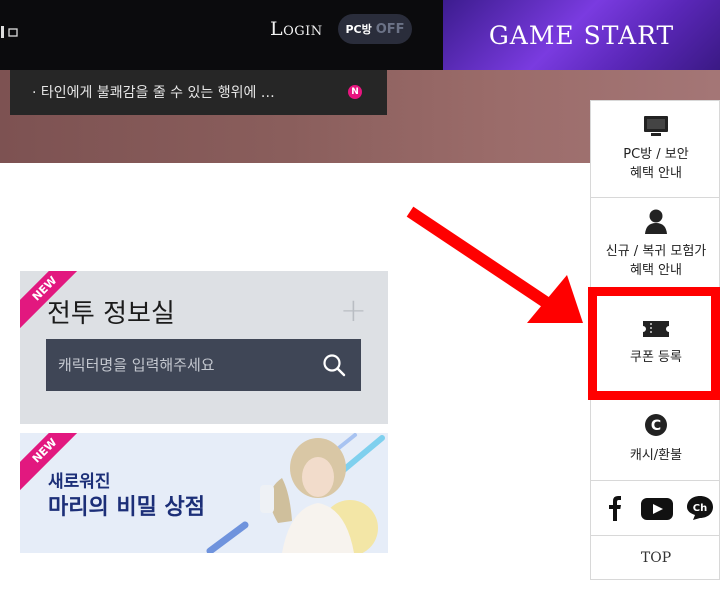 Image resolution: width=720 pixels, height=600 pixels. Describe the element at coordinates (334, 365) in the screenshot. I see `search-icon` at that location.